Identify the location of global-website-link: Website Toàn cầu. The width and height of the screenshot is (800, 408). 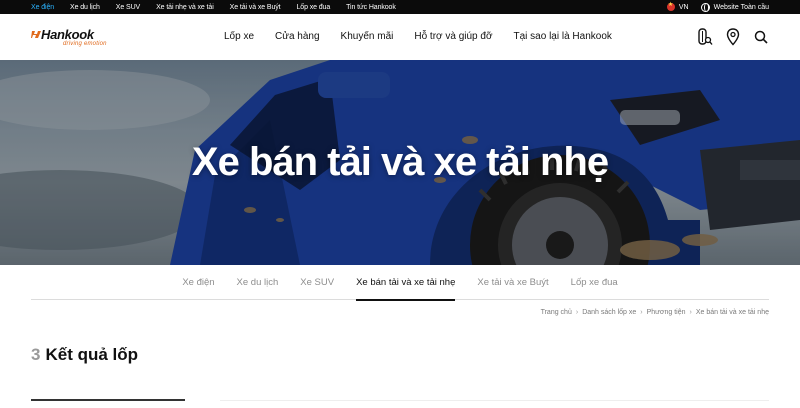
(741, 7).